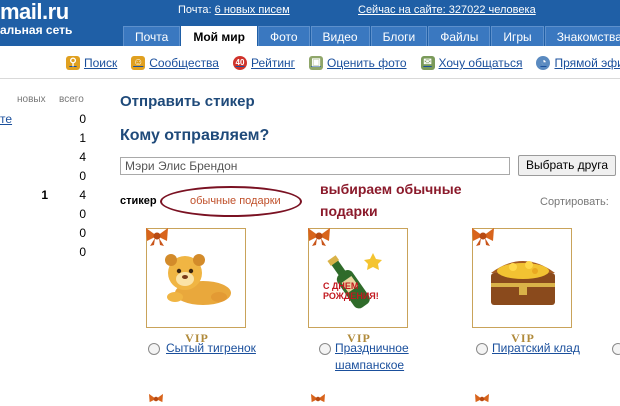 This screenshot has height=406, width=620. What do you see at coordinates (239, 63) in the screenshot?
I see `rating-icon: 40` at bounding box center [239, 63].